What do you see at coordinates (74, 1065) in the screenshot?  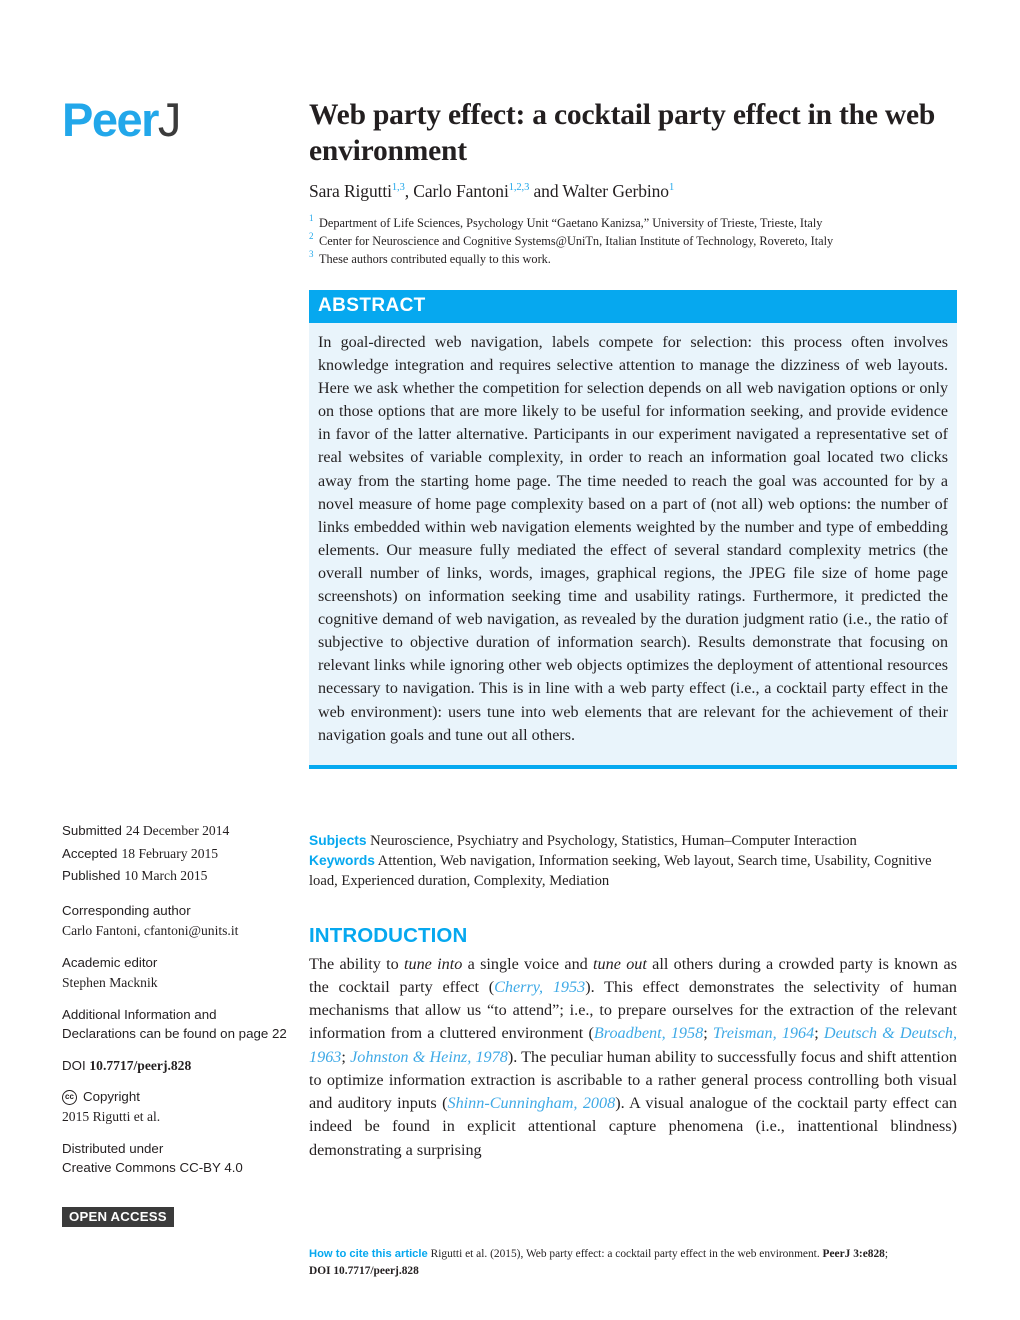 I see `doi-label: DOI` at bounding box center [74, 1065].